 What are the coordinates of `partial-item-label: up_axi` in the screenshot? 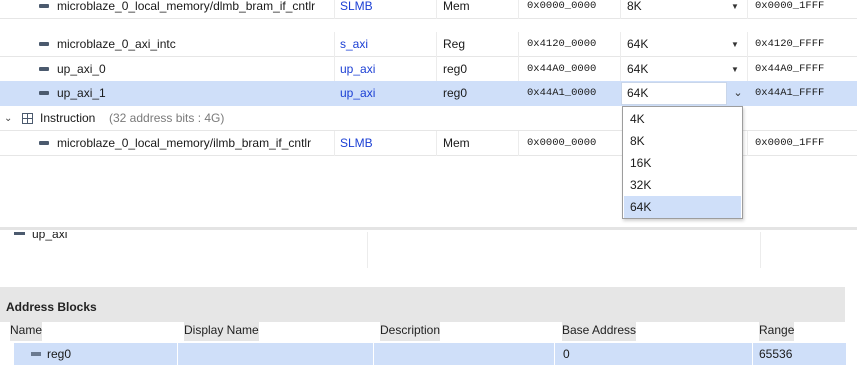 It's located at (50, 236).